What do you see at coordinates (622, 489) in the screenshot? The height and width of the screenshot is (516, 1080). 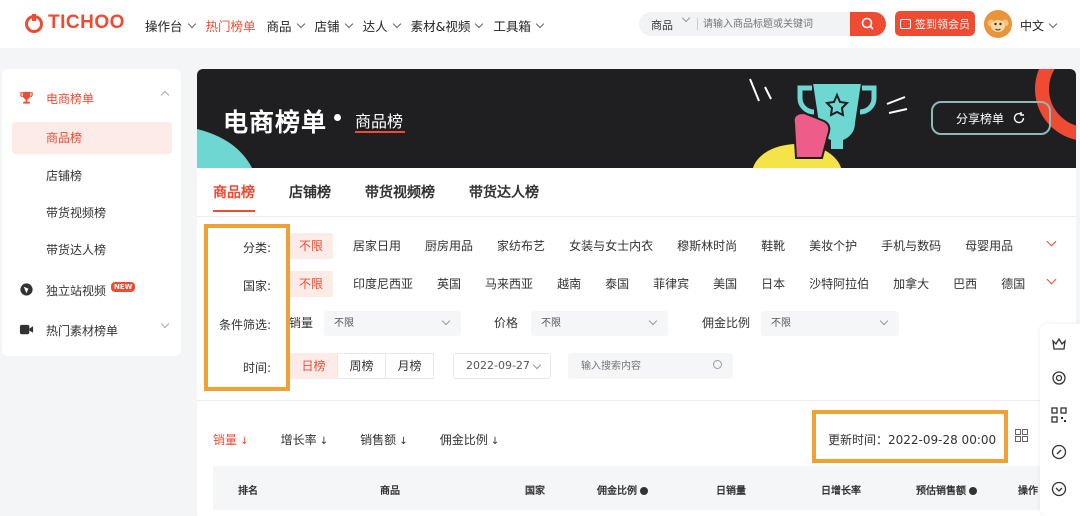 I see `col-commission: 佣金比例` at bounding box center [622, 489].